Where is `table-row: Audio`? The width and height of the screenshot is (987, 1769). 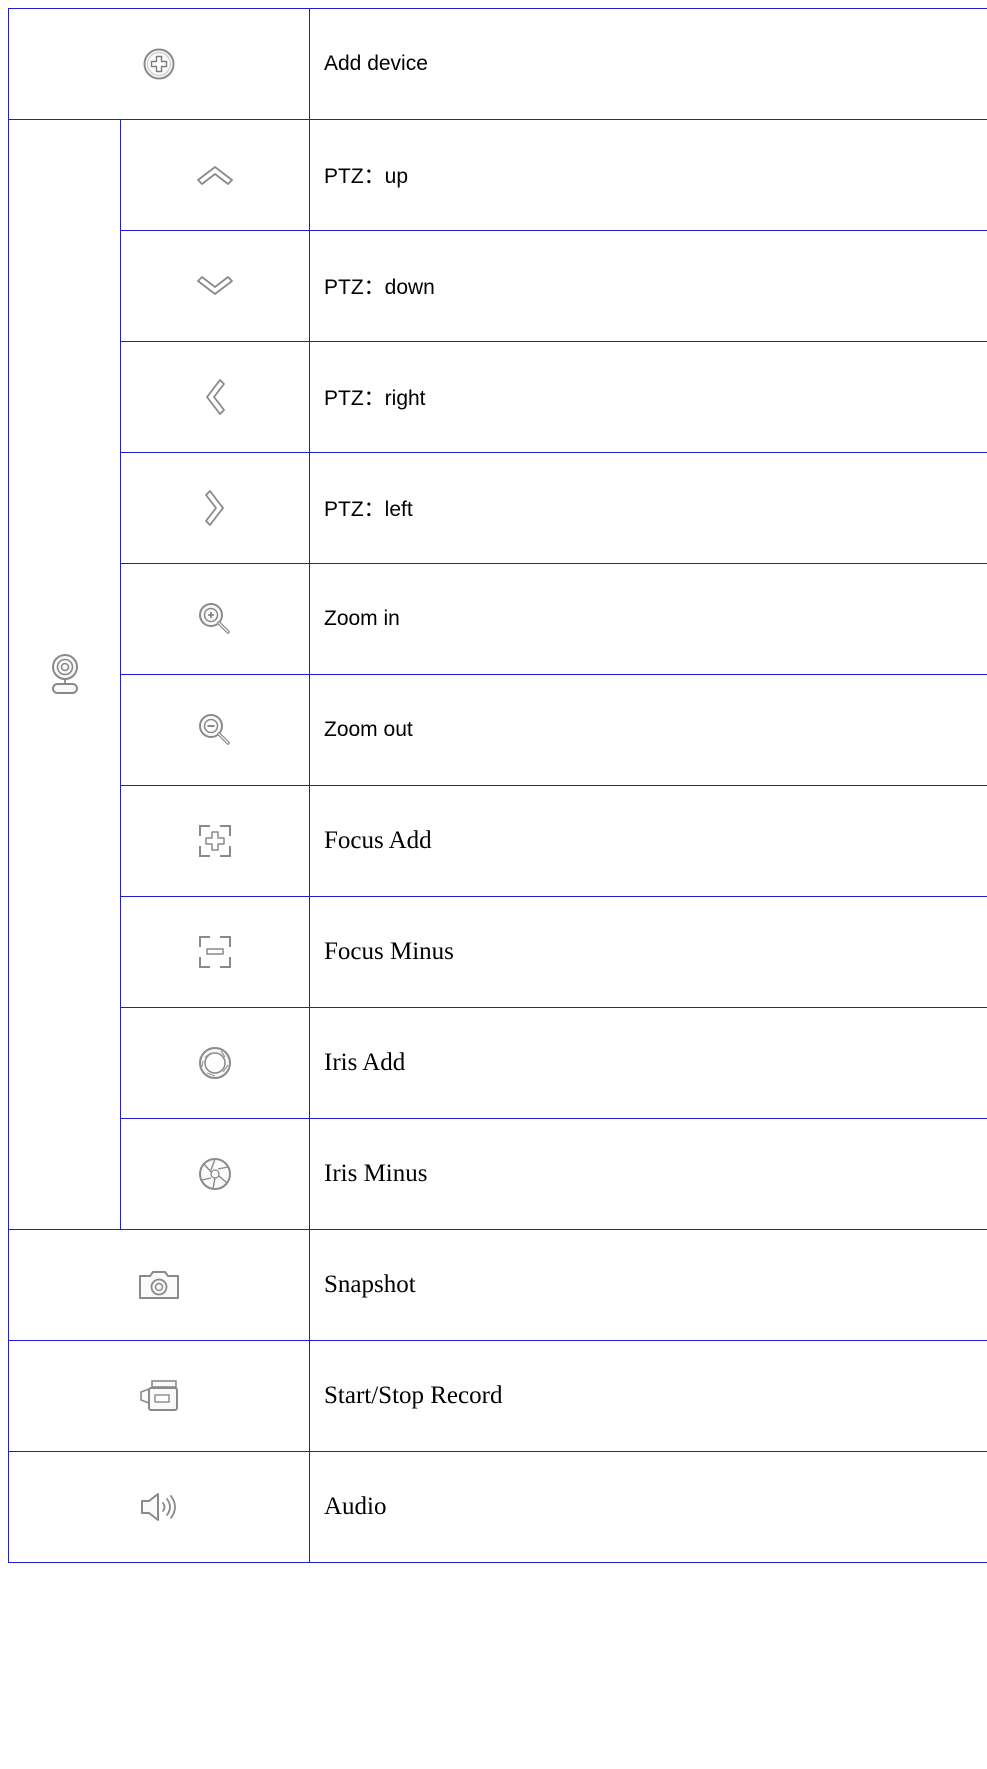
table-row: Audio is located at coordinates (497, 1507).